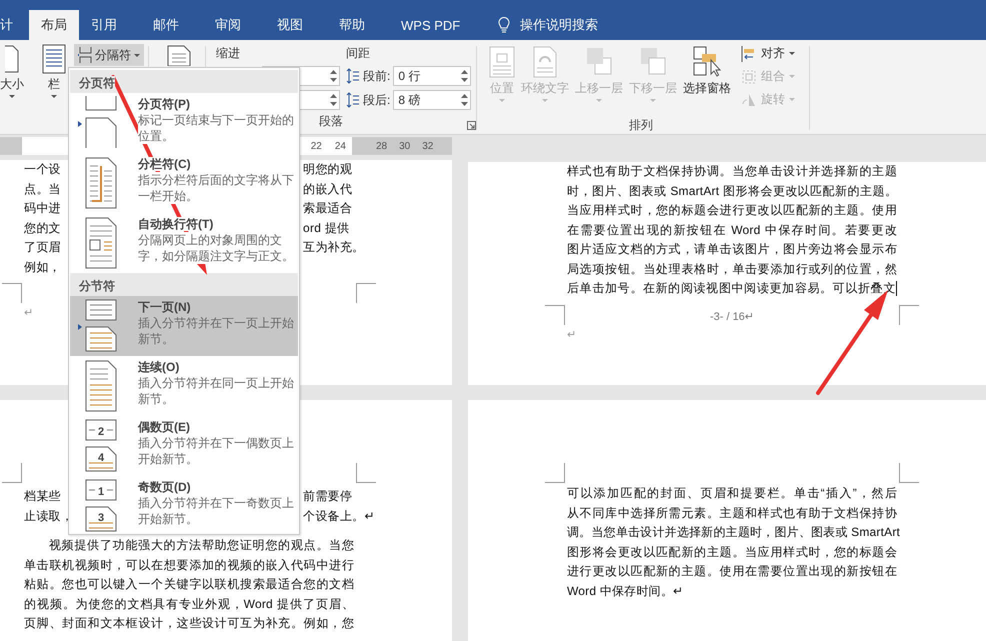 Image resolution: width=986 pixels, height=641 pixels. I want to click on body-text: 图形将会更改以匹配新的主题。当应用样式时，您的标题会, so click(732, 552).